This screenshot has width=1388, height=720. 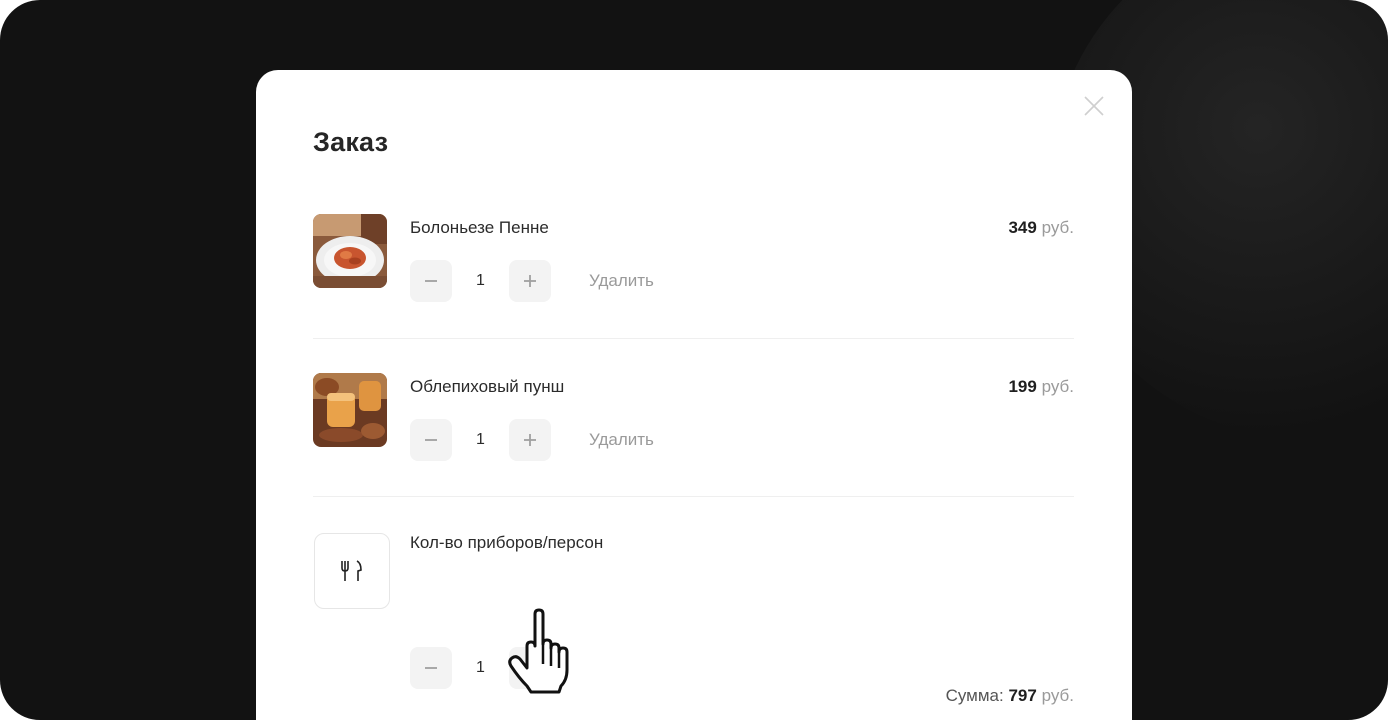 I want to click on increase-cutlery-button, so click(x=530, y=668).